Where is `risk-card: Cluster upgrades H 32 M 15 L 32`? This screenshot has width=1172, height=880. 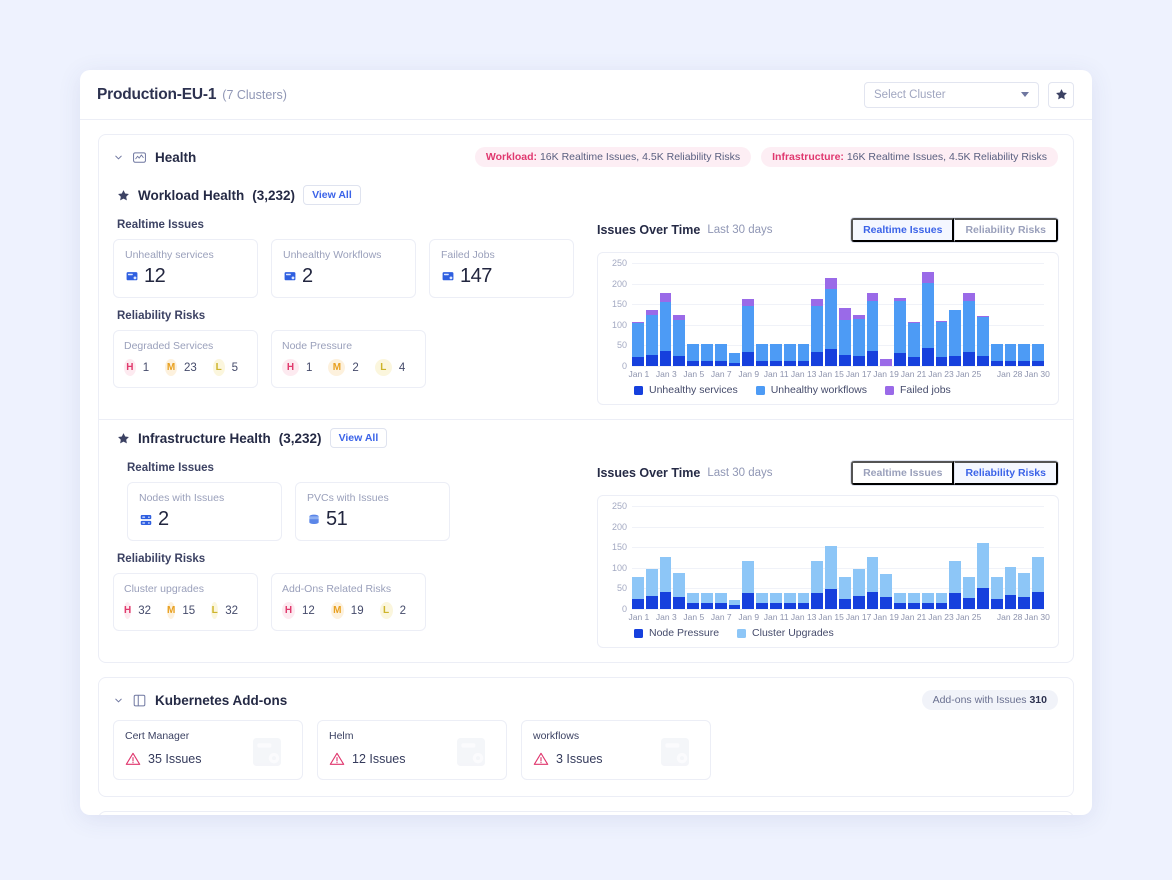
risk-card: Cluster upgrades H 32 M 15 L 32 is located at coordinates (185, 602).